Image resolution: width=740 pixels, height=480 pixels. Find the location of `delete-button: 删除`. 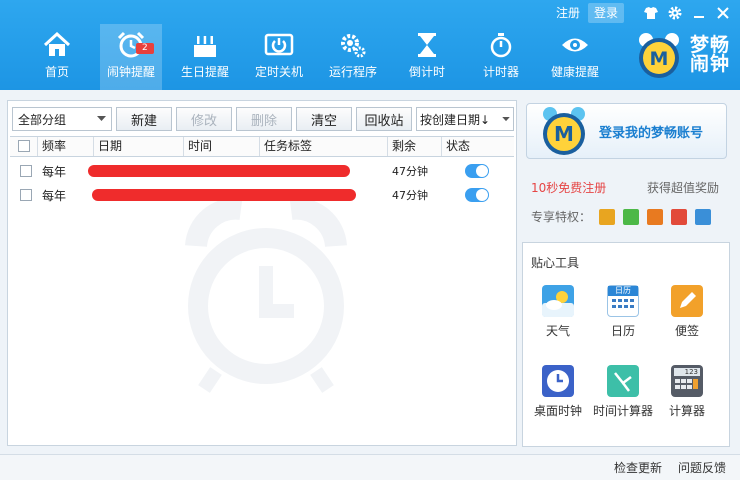

delete-button: 删除 is located at coordinates (264, 119).